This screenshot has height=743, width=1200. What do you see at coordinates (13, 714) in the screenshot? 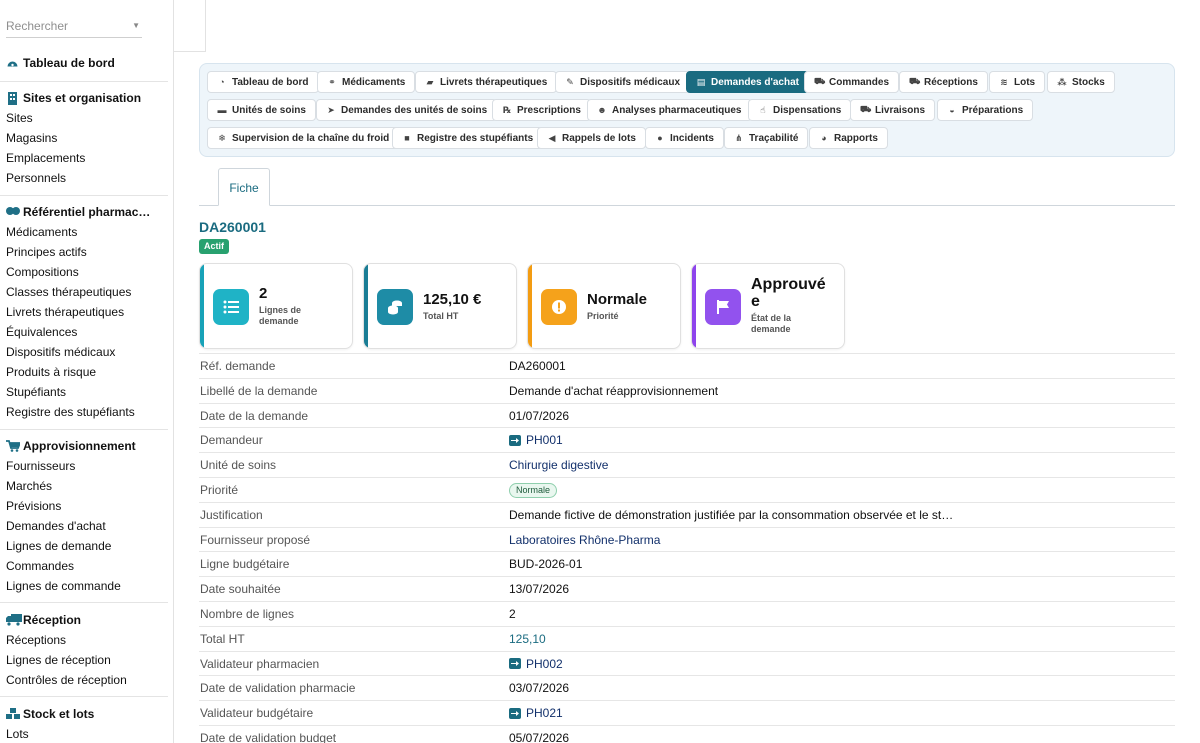
I see `cubes-icon` at bounding box center [13, 714].